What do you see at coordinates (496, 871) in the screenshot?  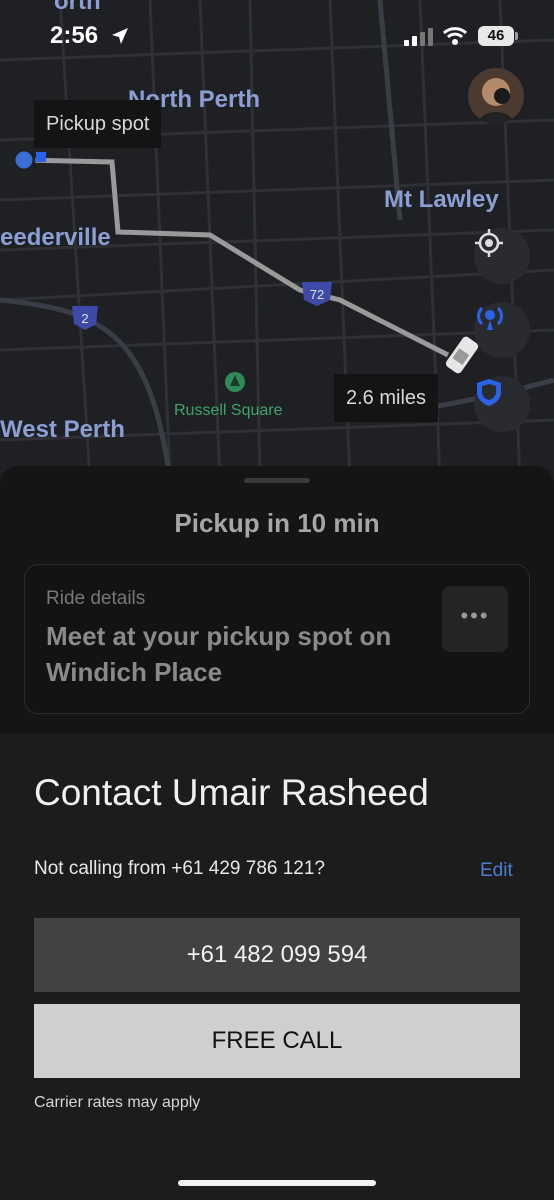 I see `edit-link: Edit` at bounding box center [496, 871].